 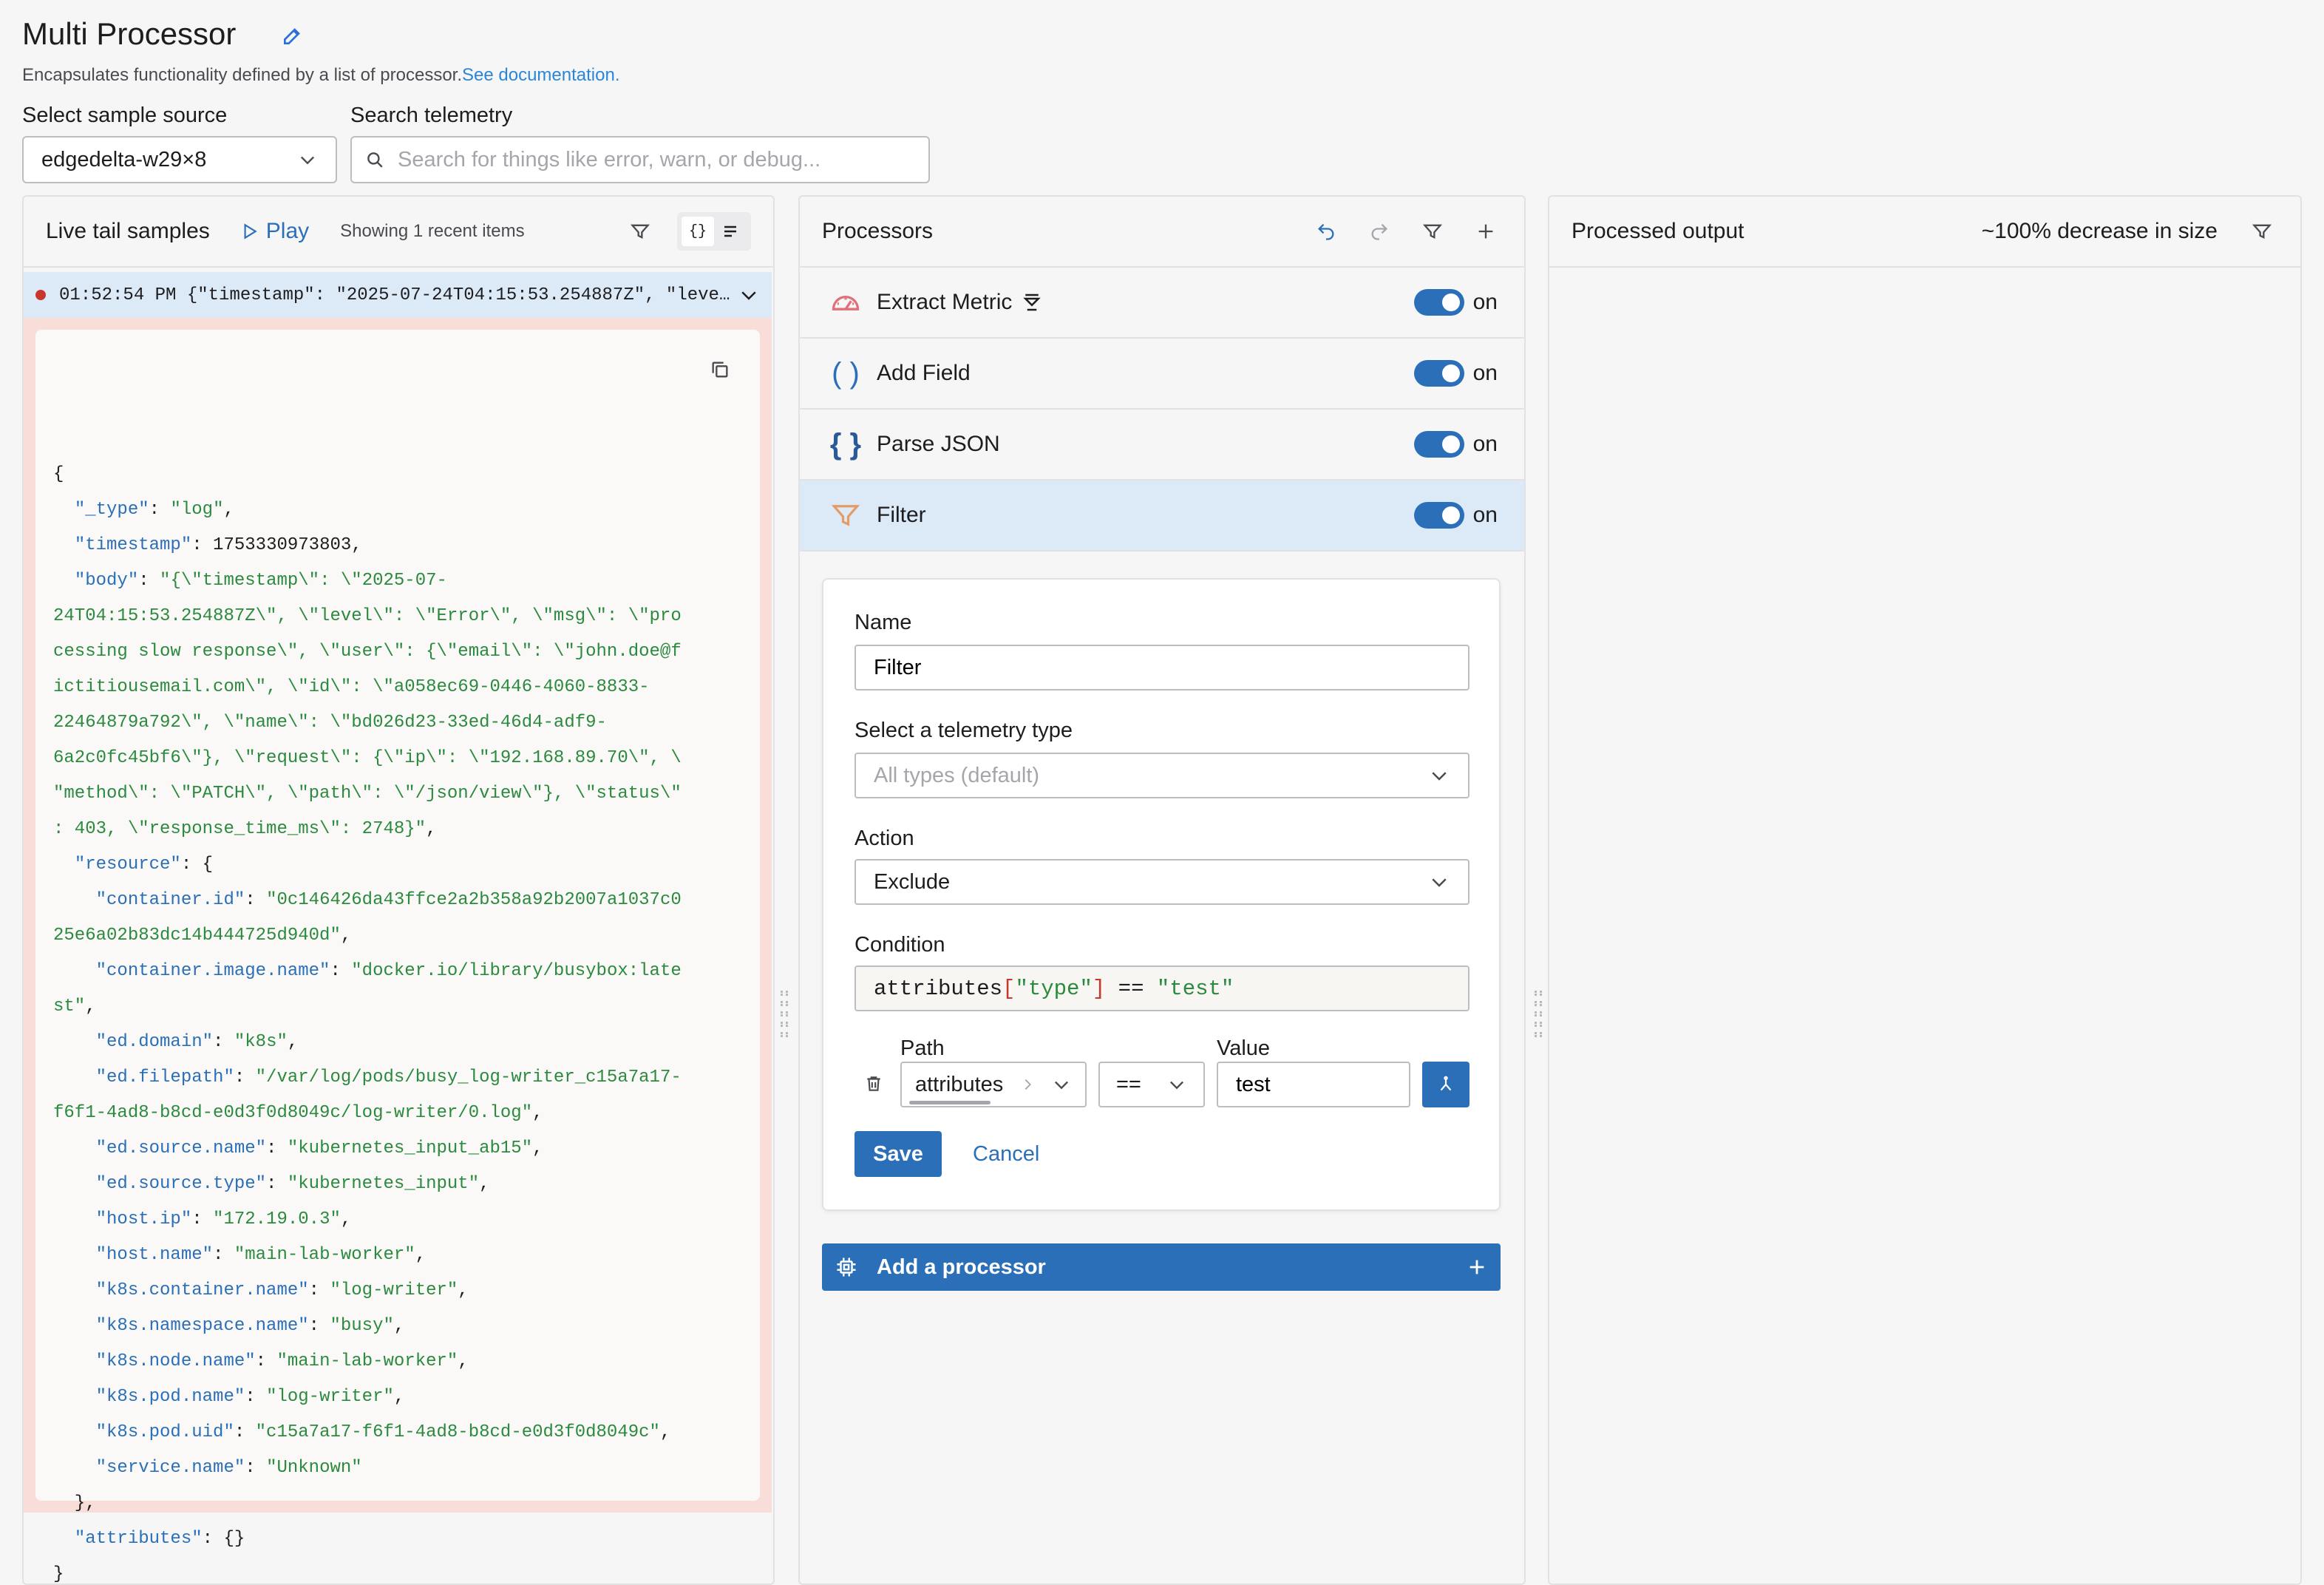 What do you see at coordinates (640, 231) in the screenshot?
I see `filter-button` at bounding box center [640, 231].